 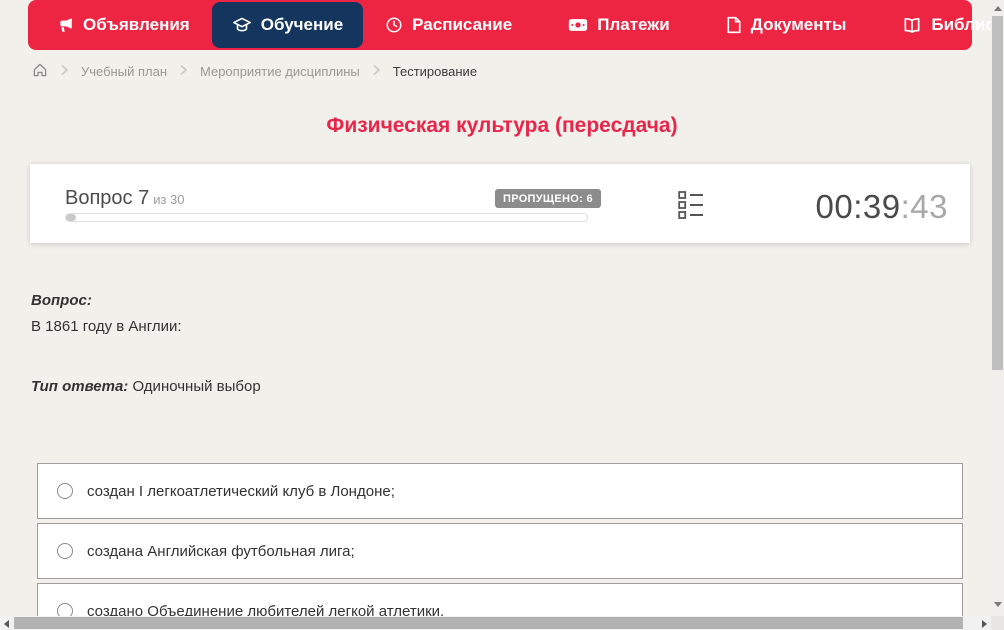 I want to click on question-heading: Вопрос:, so click(x=61, y=300).